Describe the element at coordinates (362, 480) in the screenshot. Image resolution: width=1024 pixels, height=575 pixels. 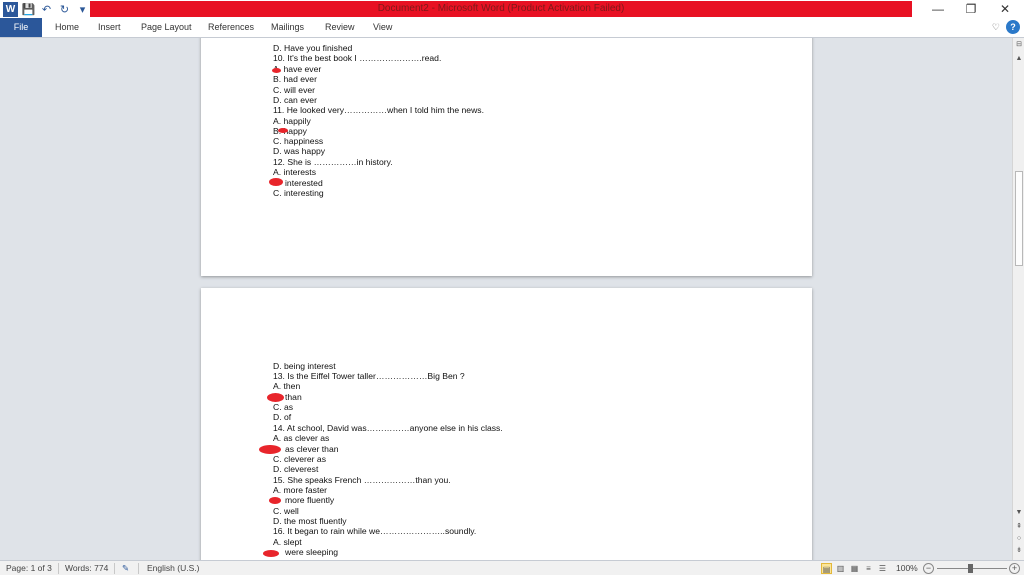
I see `doc-line: 15. She speaks French ………………than you.` at that location.